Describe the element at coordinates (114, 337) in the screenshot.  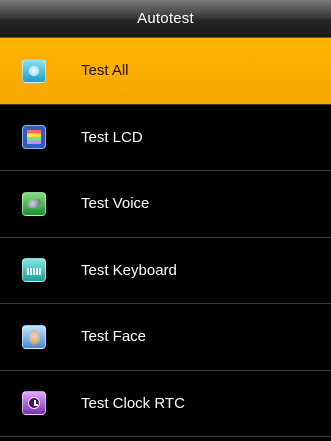
I see `menu-item-label: Test Face` at that location.